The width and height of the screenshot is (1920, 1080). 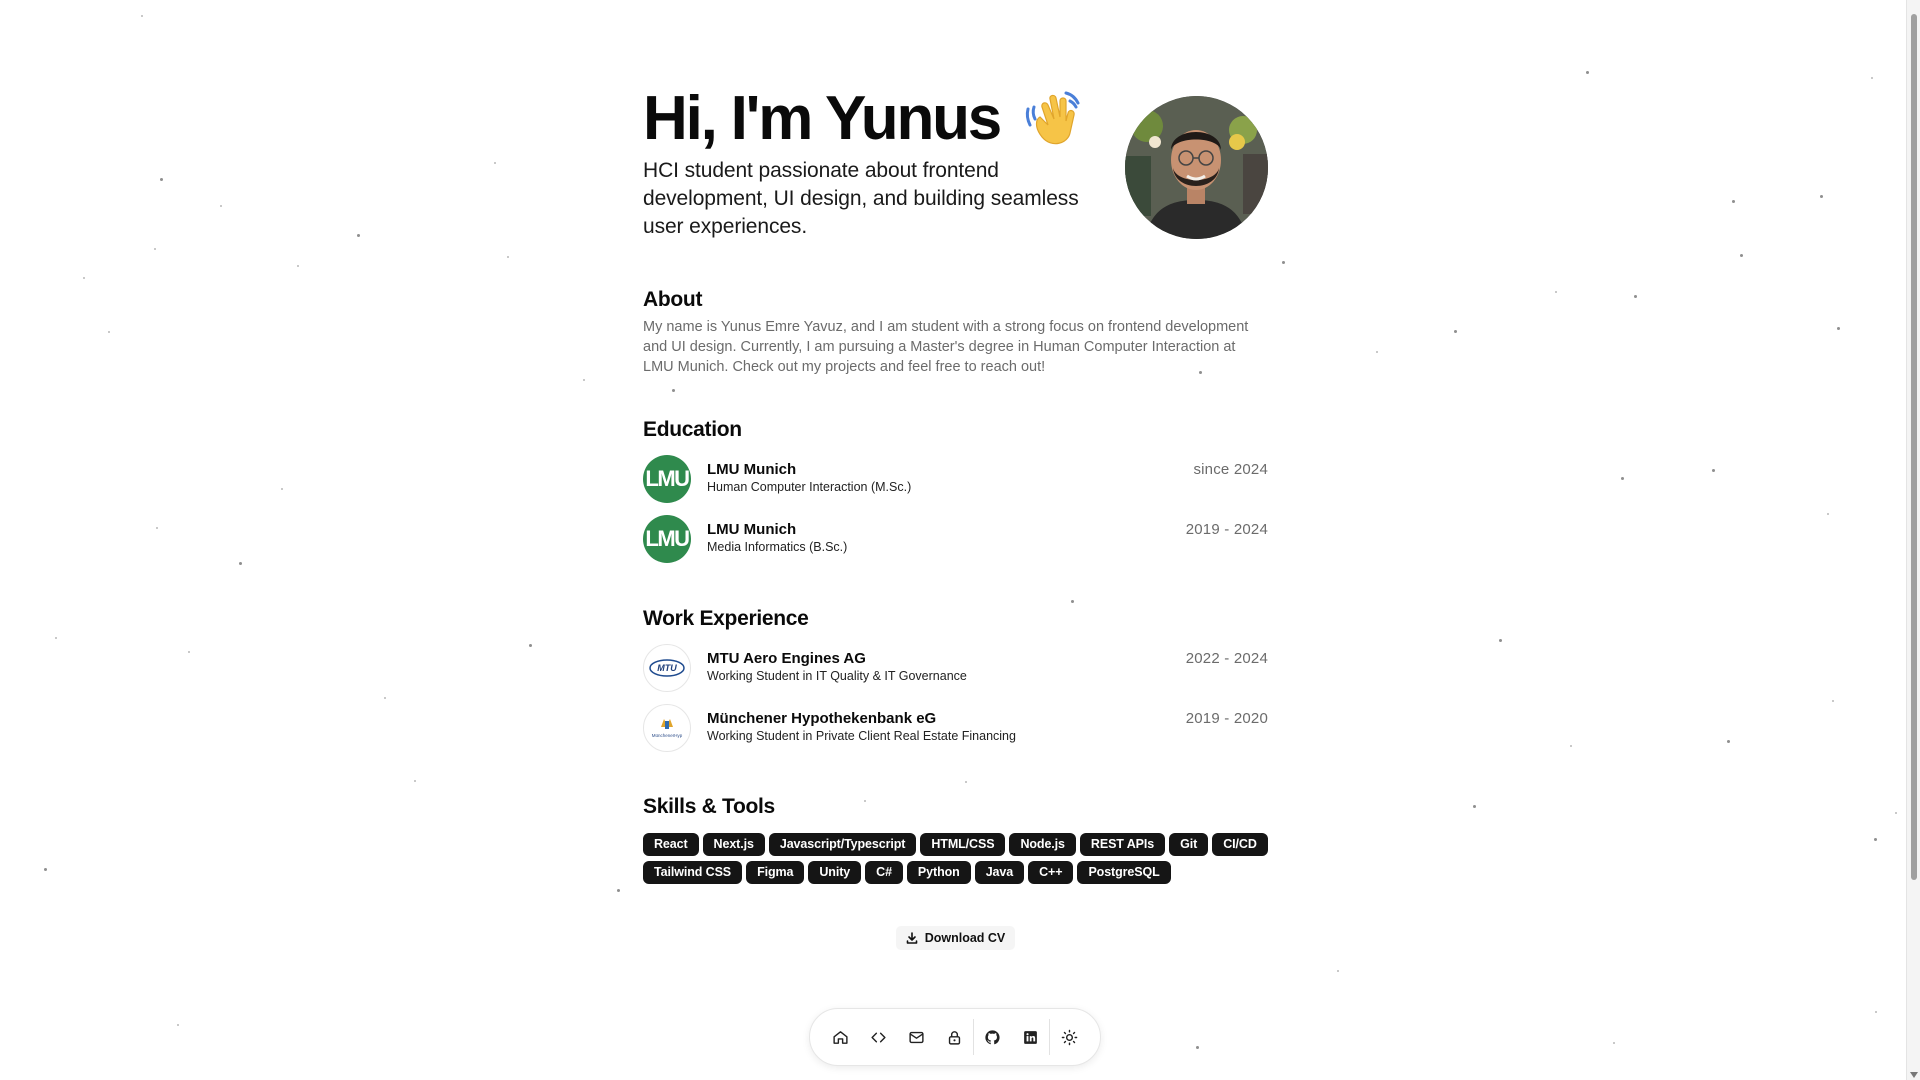 I want to click on skill-tag: PostgreSQL, so click(x=1124, y=872).